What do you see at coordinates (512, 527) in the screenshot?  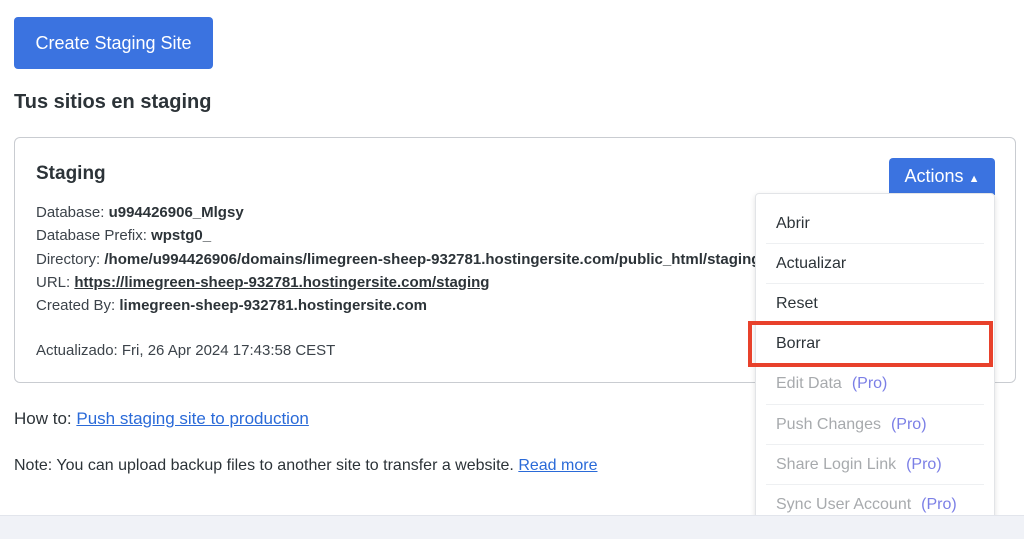 I see `footer-strip` at bounding box center [512, 527].